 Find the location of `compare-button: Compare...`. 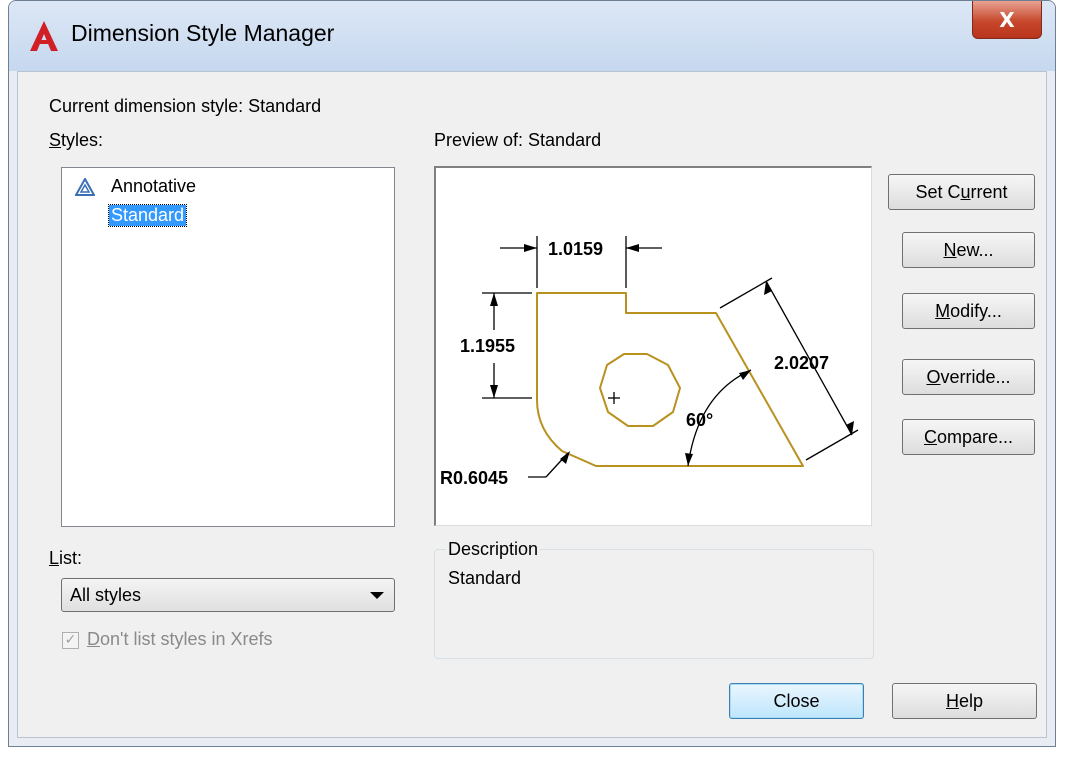

compare-button: Compare... is located at coordinates (968, 437).